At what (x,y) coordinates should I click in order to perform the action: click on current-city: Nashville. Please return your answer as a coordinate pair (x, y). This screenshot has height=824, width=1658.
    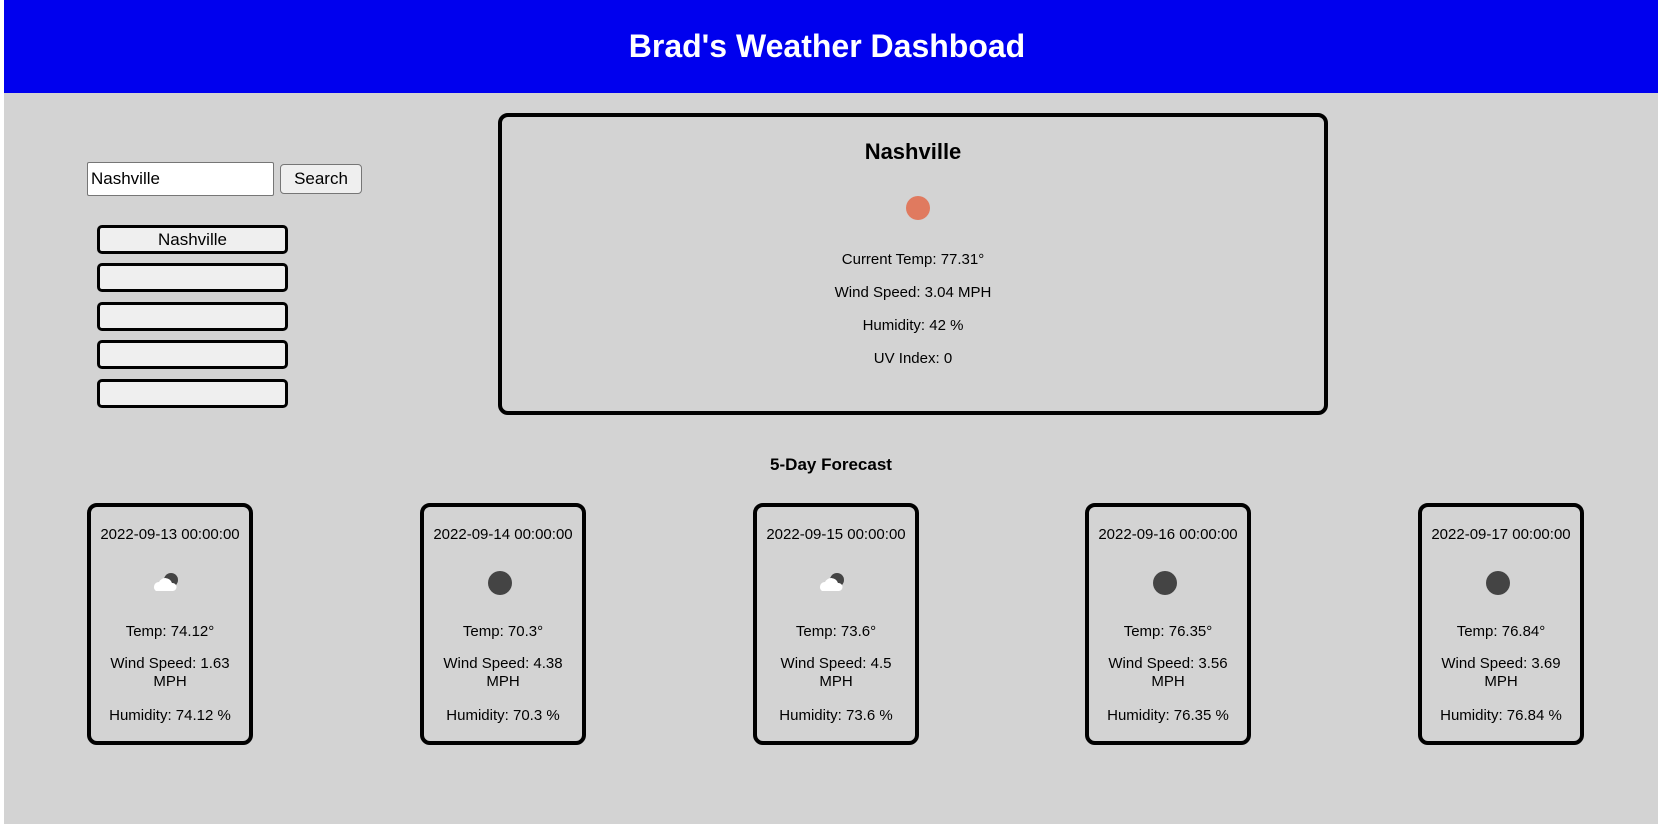
    Looking at the image, I should click on (913, 151).